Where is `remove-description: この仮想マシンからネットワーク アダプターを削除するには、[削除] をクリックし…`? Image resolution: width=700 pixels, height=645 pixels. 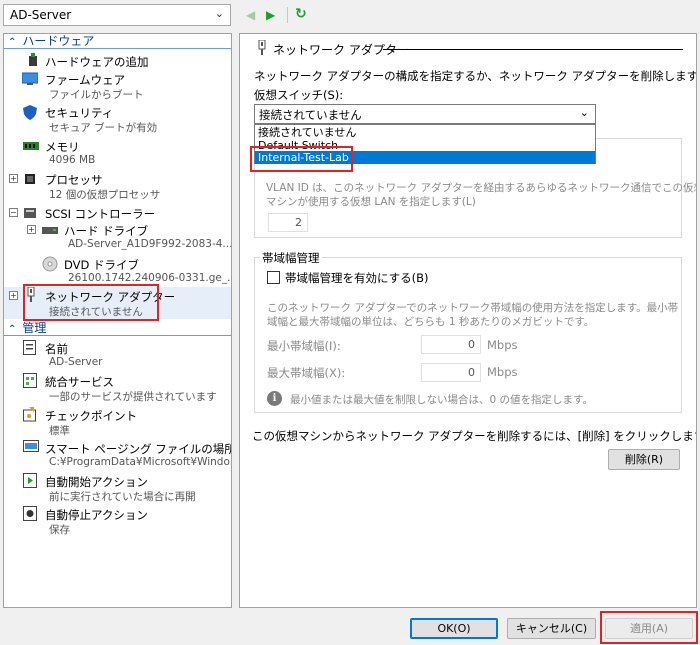 remove-description: この仮想マシンからネットワーク アダプターを削除するには、[削除] をクリックし… is located at coordinates (474, 436).